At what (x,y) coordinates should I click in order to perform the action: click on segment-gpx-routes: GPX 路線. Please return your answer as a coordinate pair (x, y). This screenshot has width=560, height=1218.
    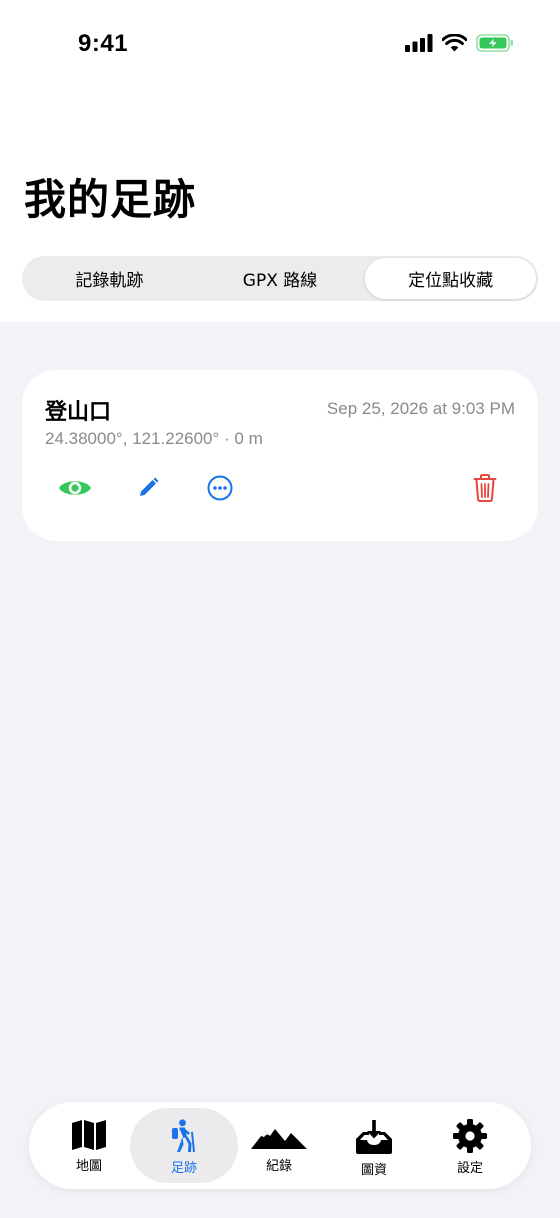
    Looking at the image, I should click on (280, 278).